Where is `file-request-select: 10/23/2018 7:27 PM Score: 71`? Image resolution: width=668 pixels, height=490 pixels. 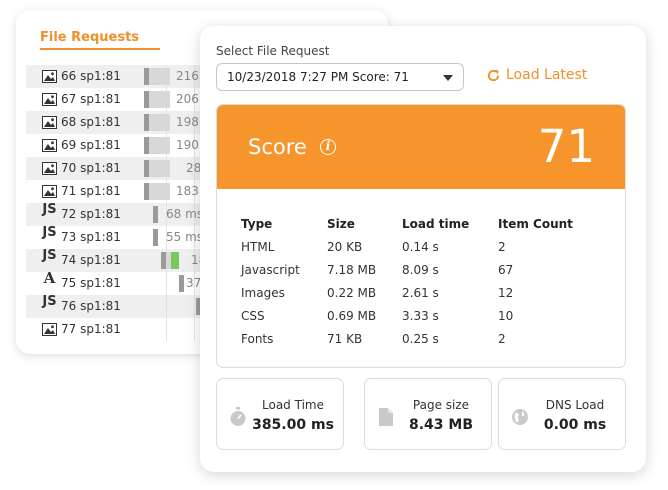 file-request-select: 10/23/2018 7:27 PM Score: 71 is located at coordinates (340, 77).